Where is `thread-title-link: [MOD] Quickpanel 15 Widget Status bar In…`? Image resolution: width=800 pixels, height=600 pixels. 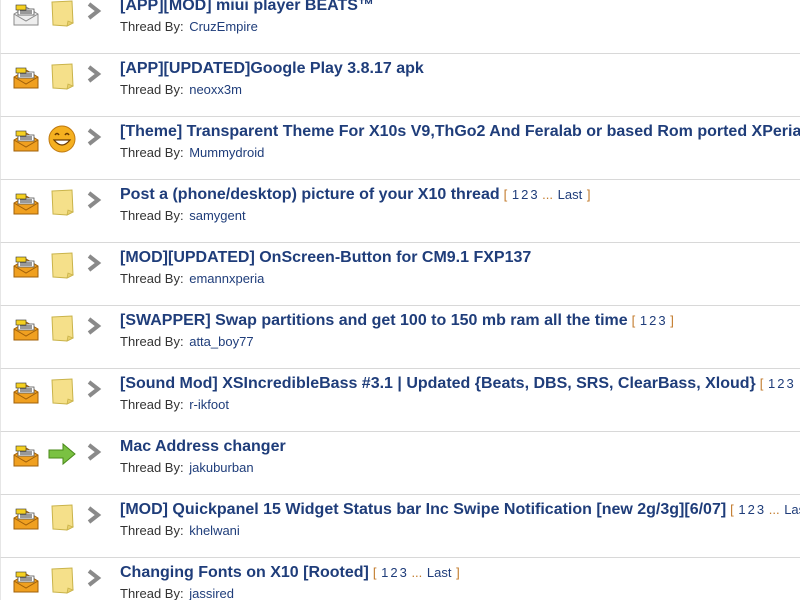
thread-title-link: [MOD] Quickpanel 15 Widget Status bar In… is located at coordinates (423, 509).